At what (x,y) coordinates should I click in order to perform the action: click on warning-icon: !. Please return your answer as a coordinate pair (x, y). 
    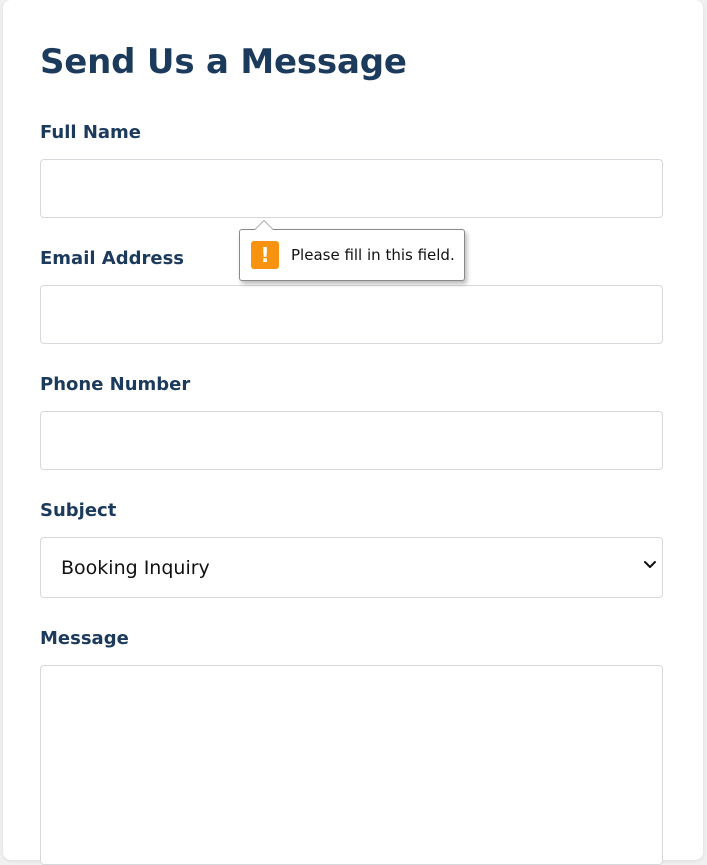
    Looking at the image, I should click on (265, 255).